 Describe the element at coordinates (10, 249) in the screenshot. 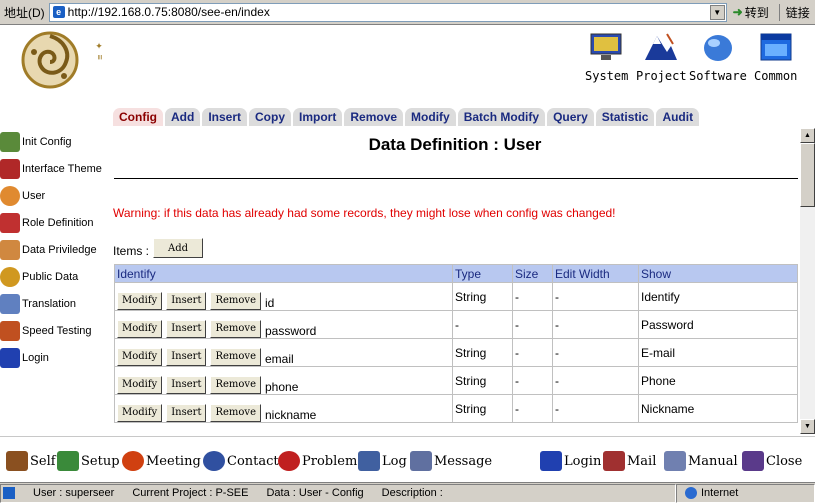

I see `hand-icon` at that location.